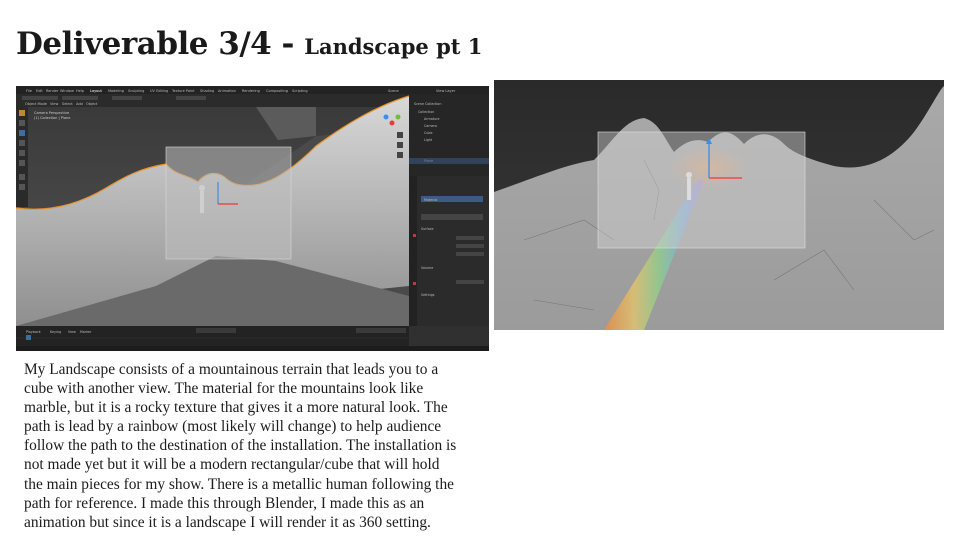 Image resolution: width=960 pixels, height=540 pixels. I want to click on props-volume: Volume, so click(427, 268).